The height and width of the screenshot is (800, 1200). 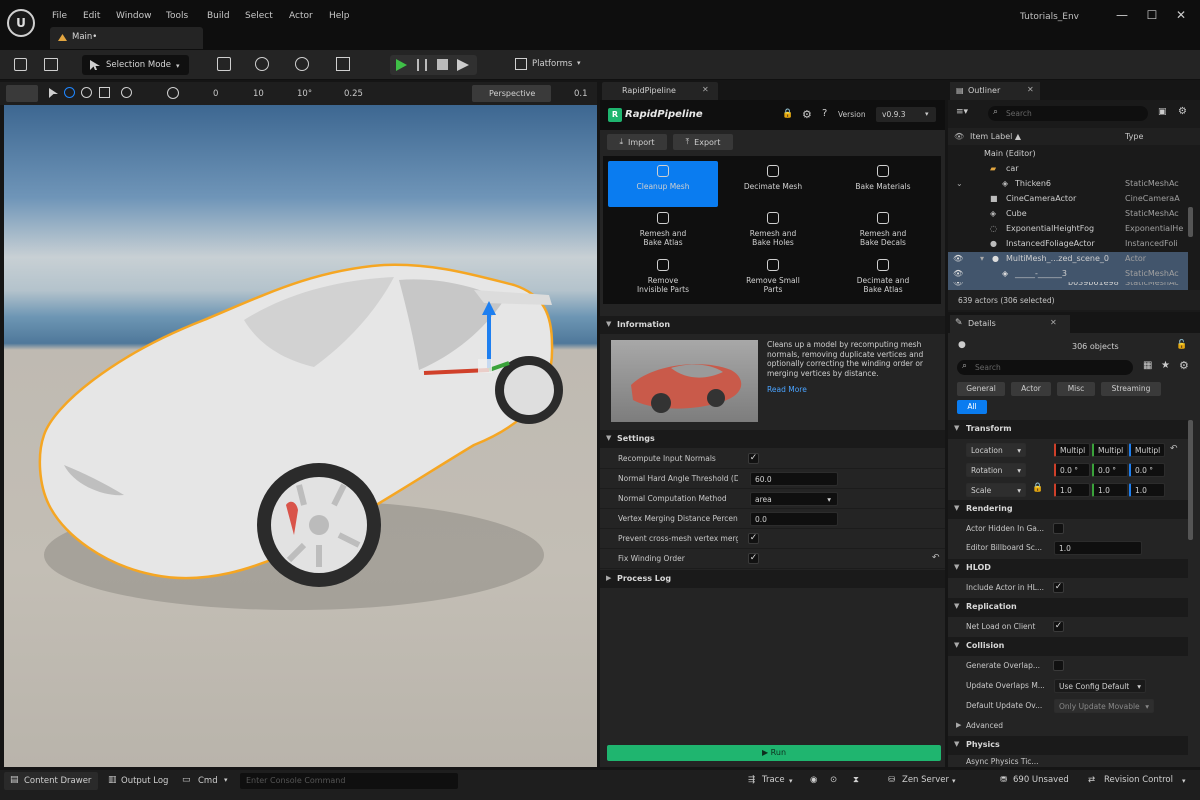 What do you see at coordinates (883, 278) in the screenshot?
I see `decimate-bake-atlas-button: Decimate and Bake Atlas` at bounding box center [883, 278].